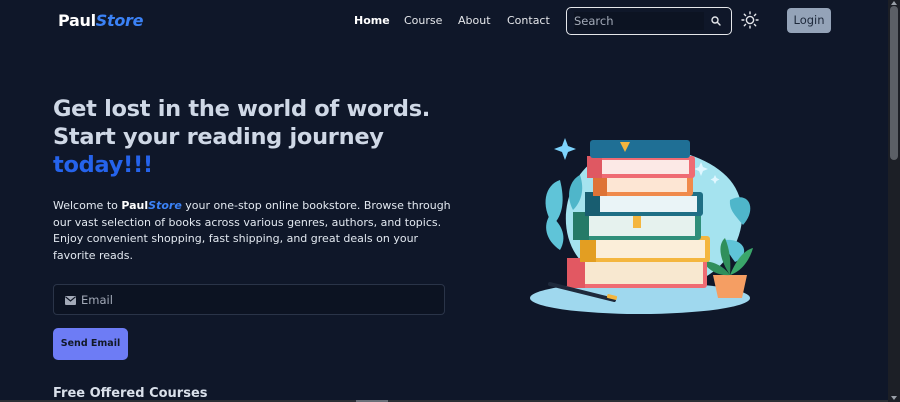  I want to click on nav-about: About, so click(474, 20).